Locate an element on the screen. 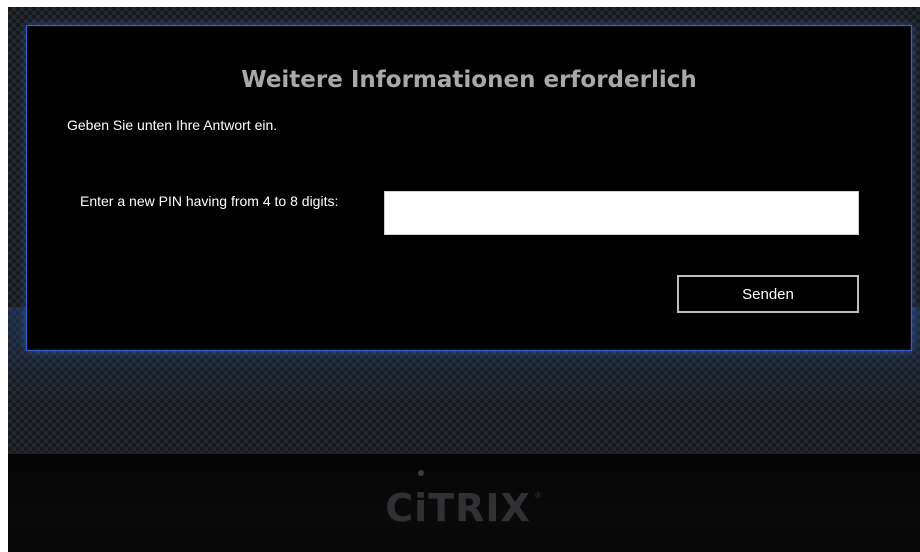 The image size is (920, 552). send-button: Senden is located at coordinates (768, 294).